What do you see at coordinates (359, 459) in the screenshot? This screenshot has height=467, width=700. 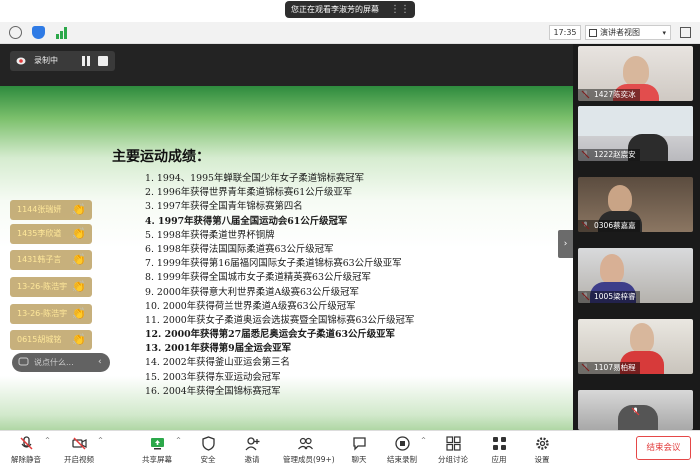 I see `chat-label: 聊天` at bounding box center [359, 459].